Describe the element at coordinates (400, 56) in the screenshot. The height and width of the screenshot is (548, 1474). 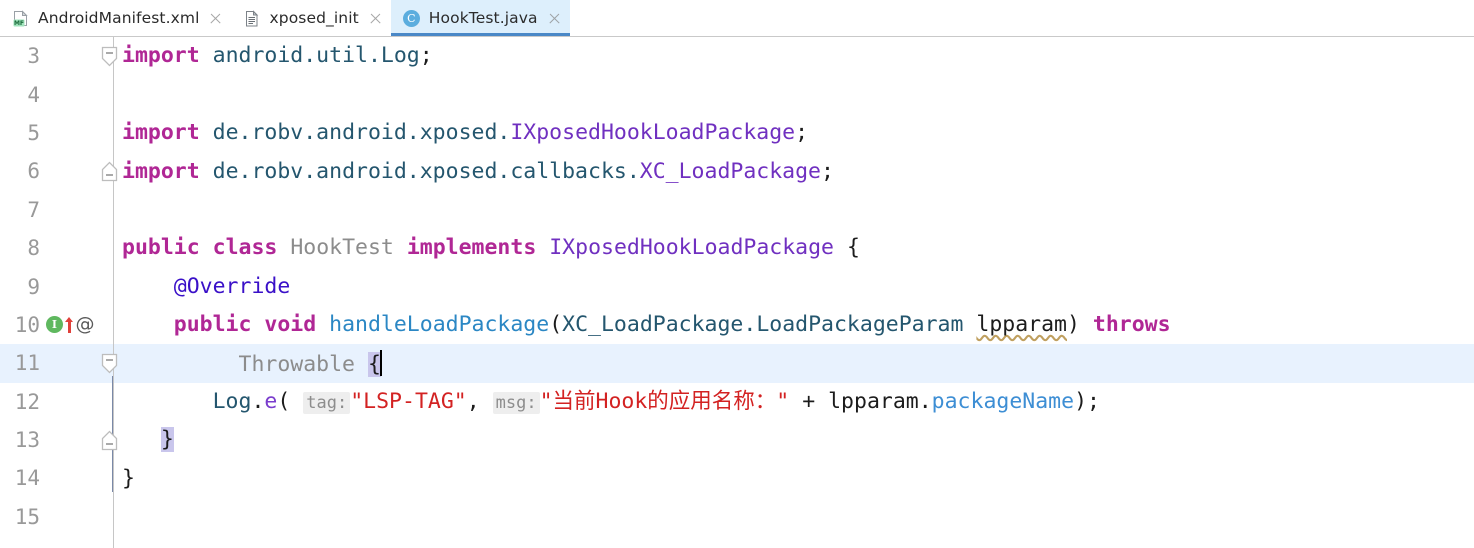
I see `token-type: Log` at that location.